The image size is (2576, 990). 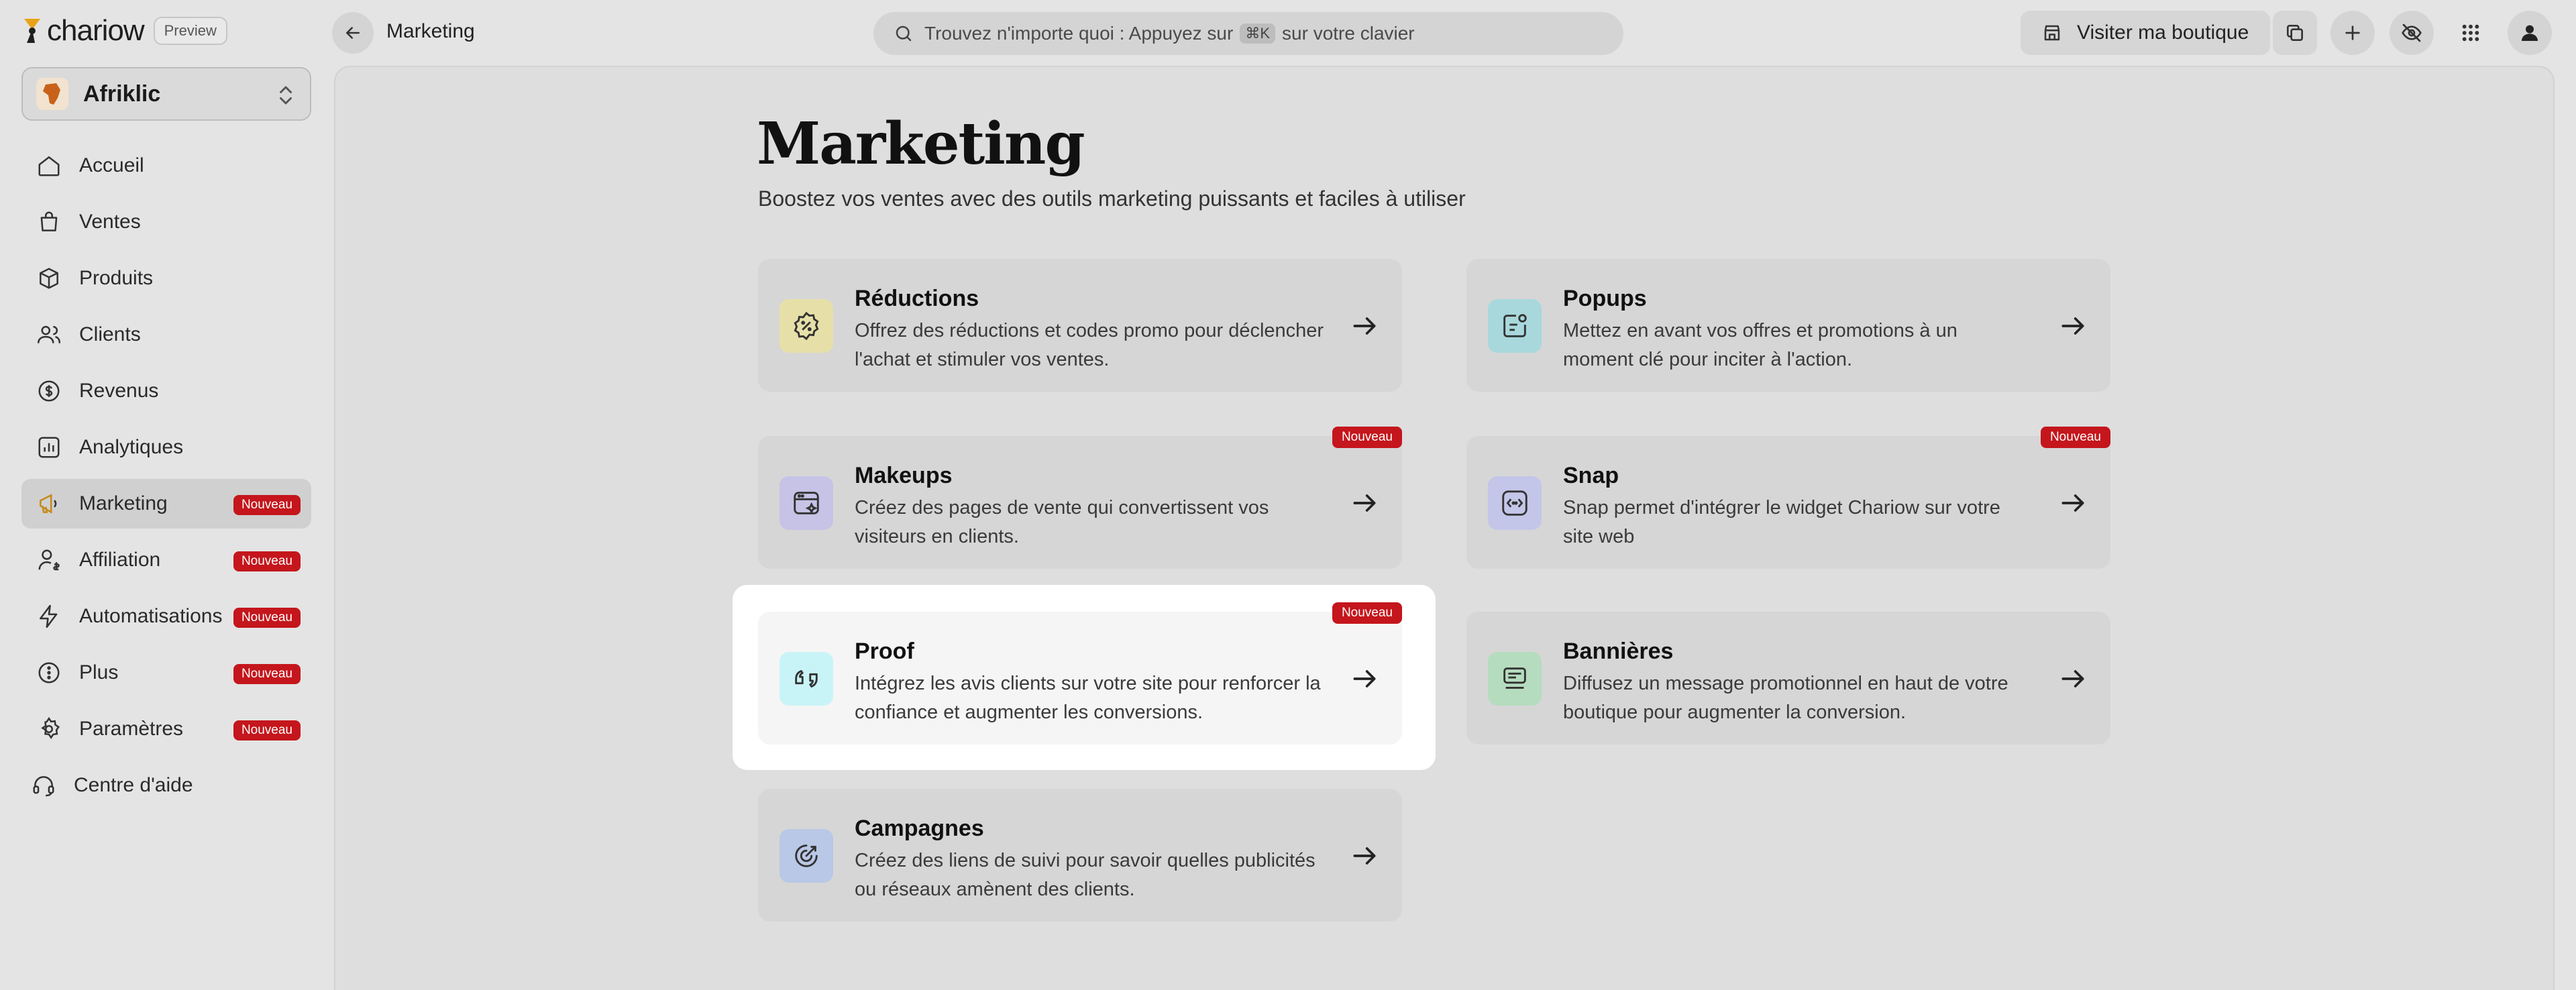 I want to click on sidebar-item-label: Automatisations, so click(x=151, y=616).